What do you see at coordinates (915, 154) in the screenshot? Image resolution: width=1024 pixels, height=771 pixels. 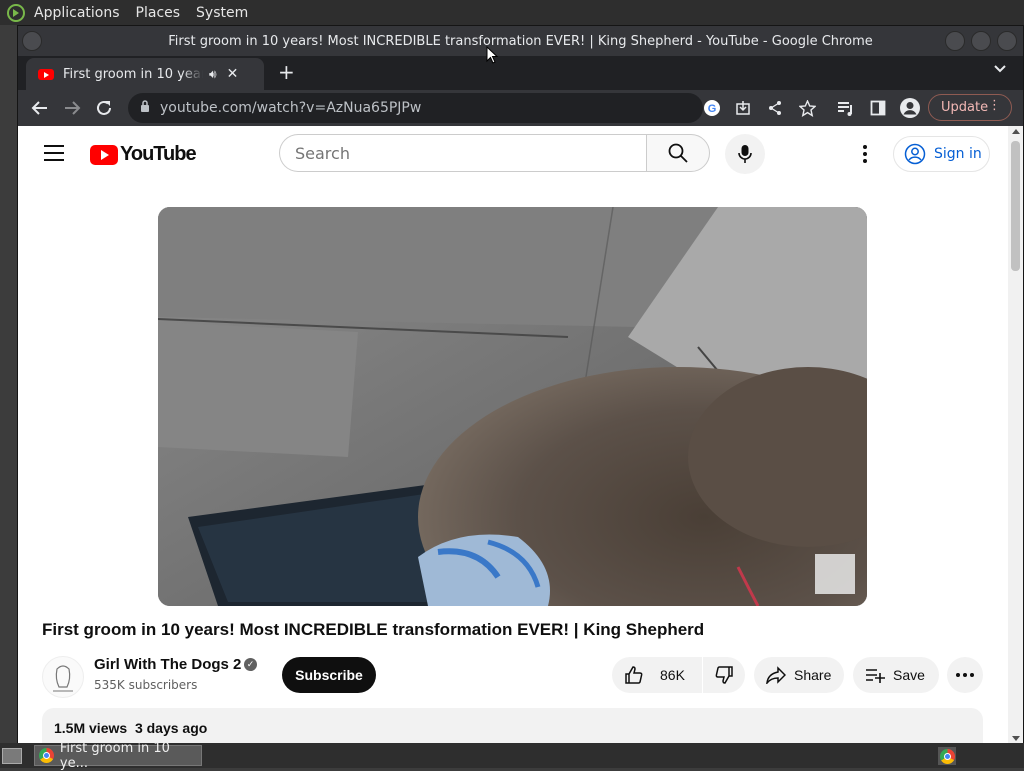 I see `account-circle-icon` at bounding box center [915, 154].